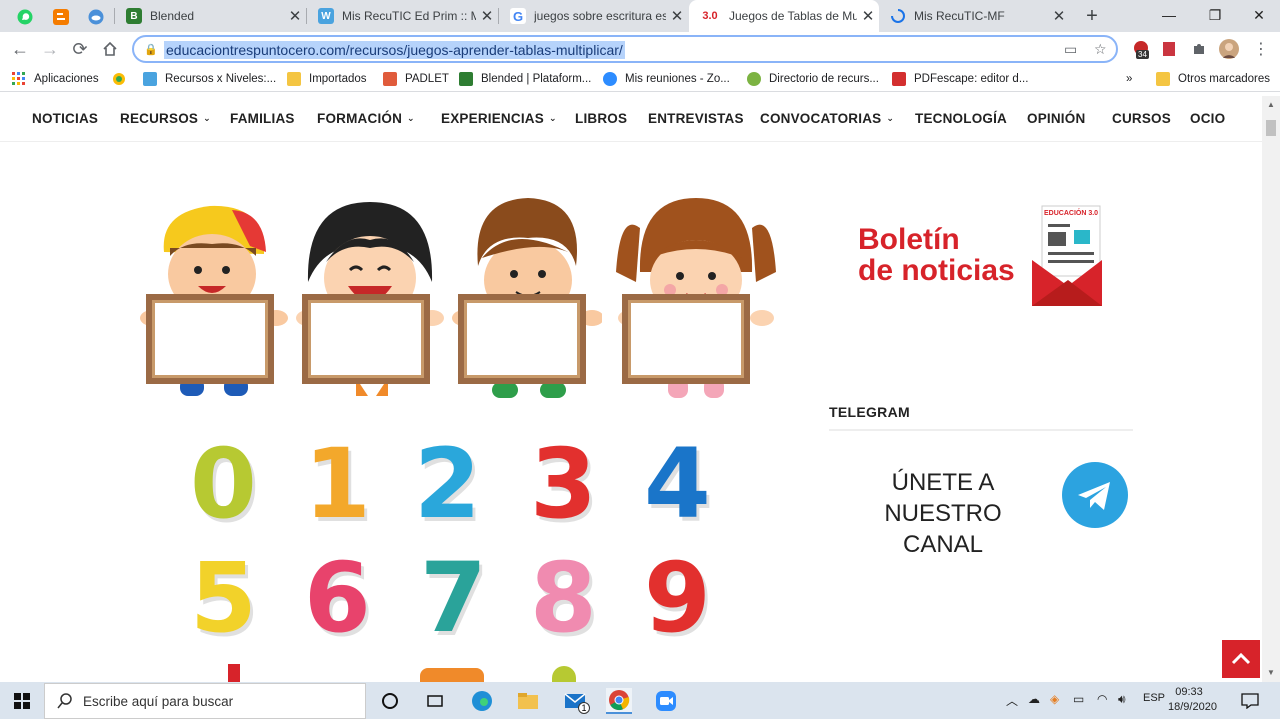  Describe the element at coordinates (96, 16) in the screenshot. I see `pinned-tab-cloud` at that location.